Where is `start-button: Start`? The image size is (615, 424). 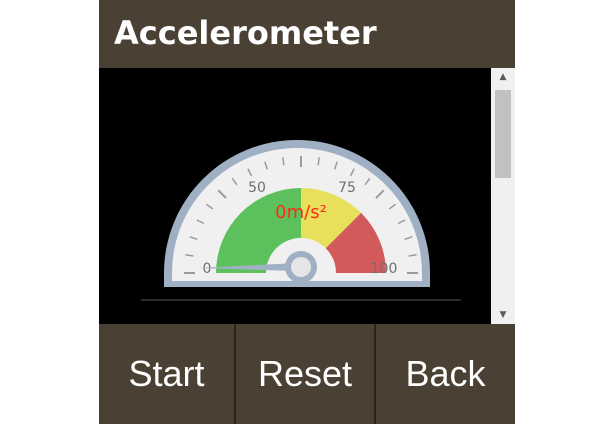 start-button: Start is located at coordinates (166, 374).